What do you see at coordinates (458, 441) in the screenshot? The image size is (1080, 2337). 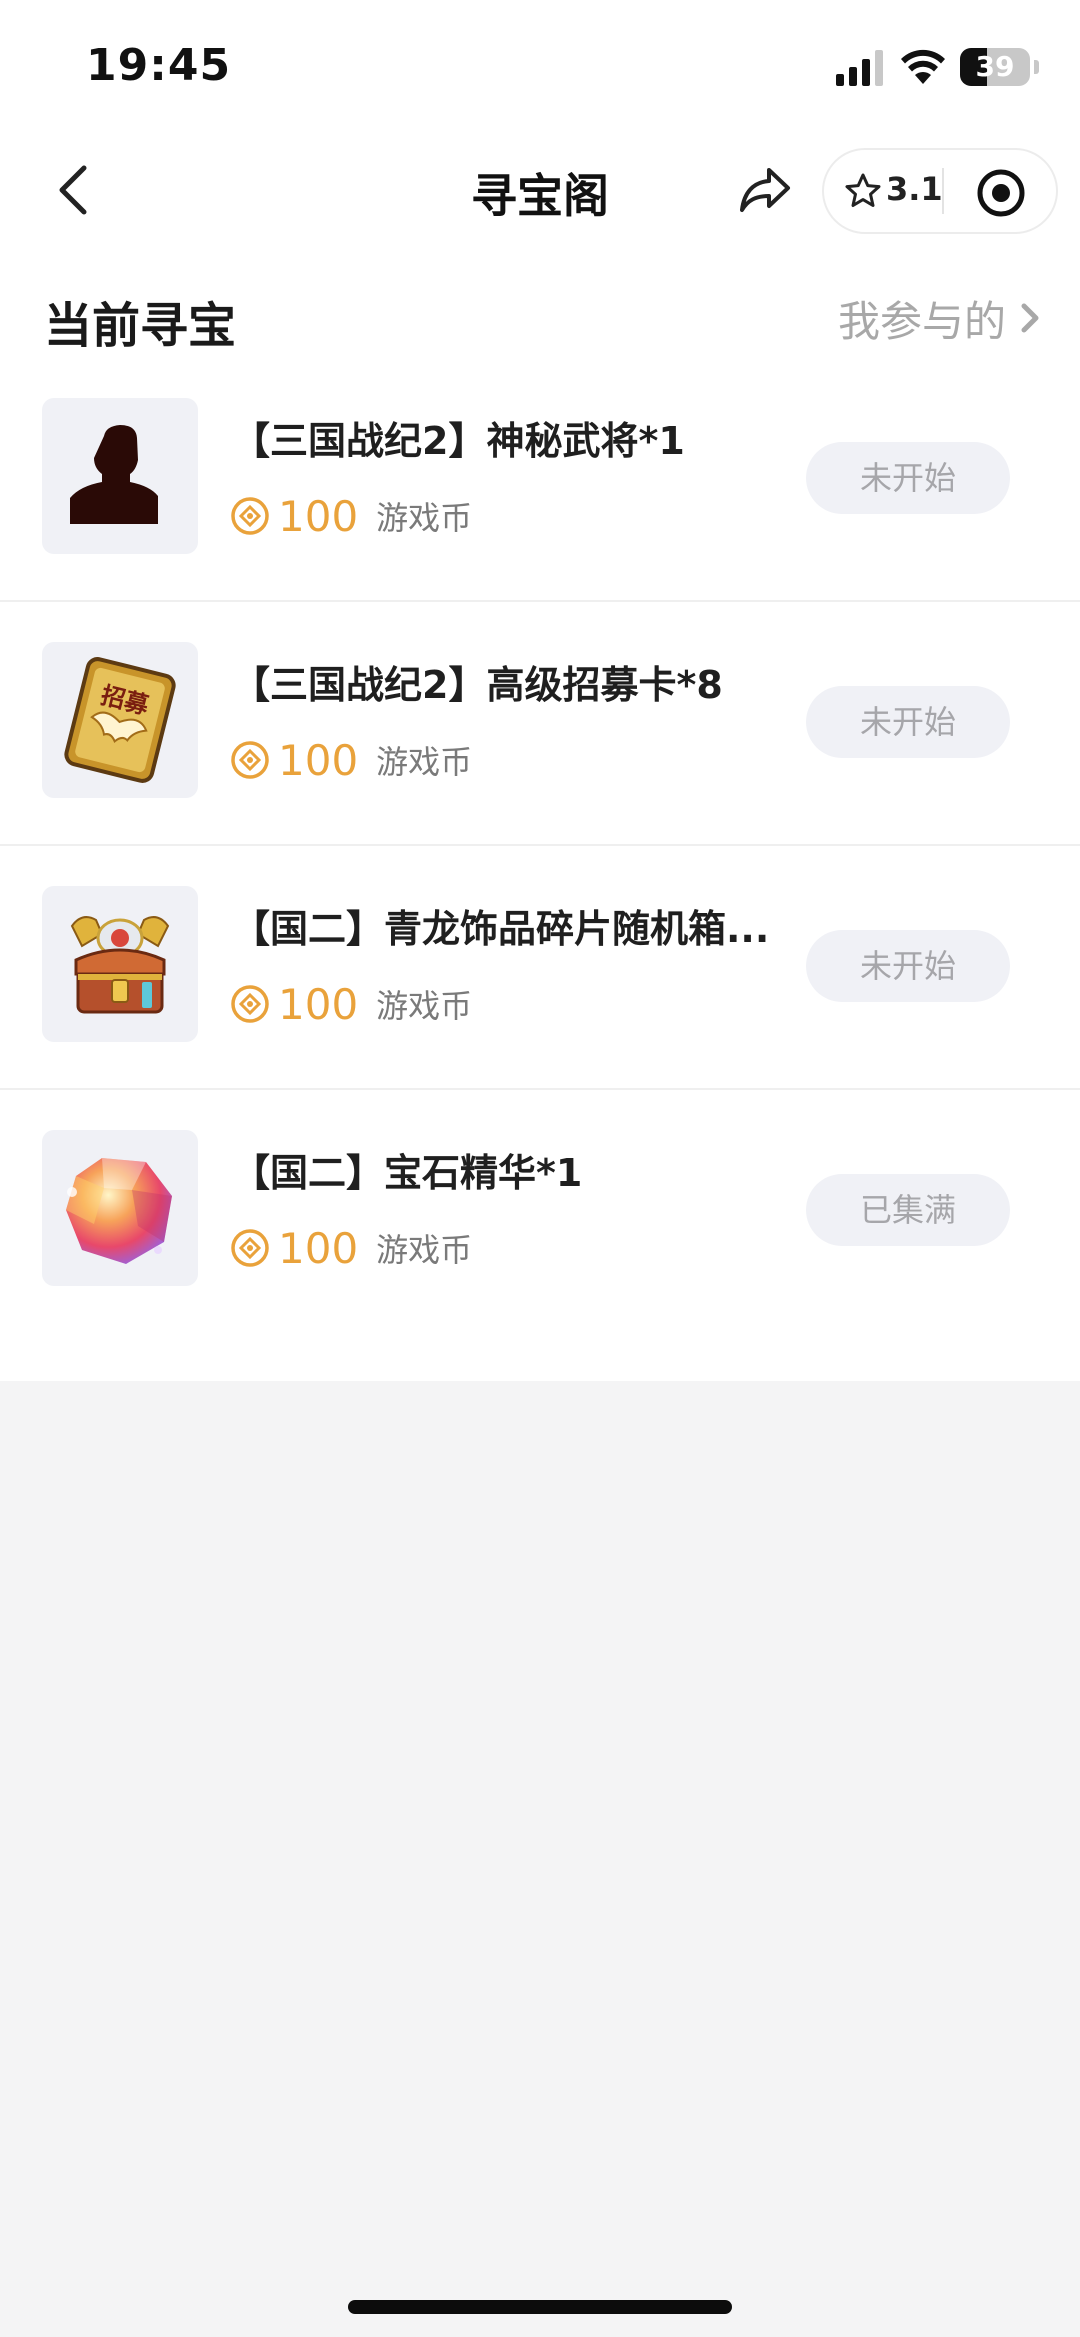 I see `item-title: 【三国战纪2】神秘武将*1` at bounding box center [458, 441].